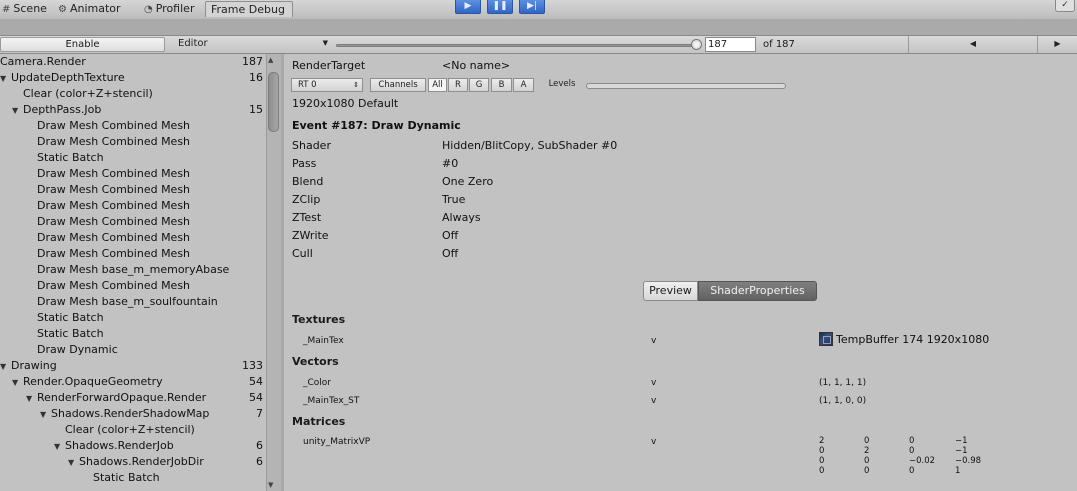 The width and height of the screenshot is (1077, 491). What do you see at coordinates (256, 77) in the screenshot?
I see `tree-row-count: 16` at bounding box center [256, 77].